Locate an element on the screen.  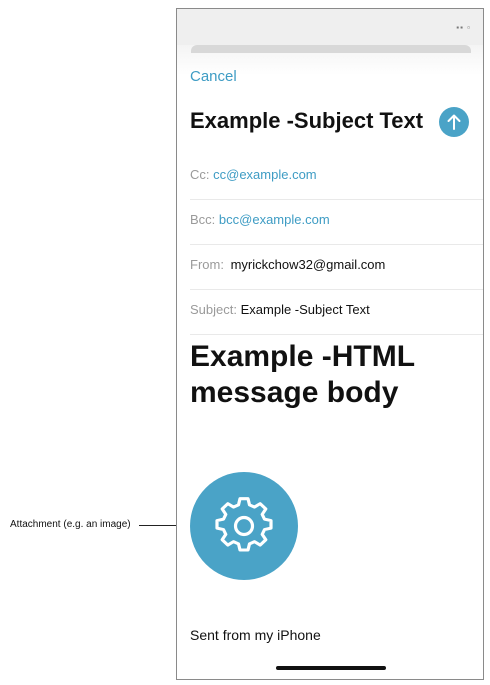
from-field-row: From: myrickchow32@gmail.com is located at coordinates (336, 267).